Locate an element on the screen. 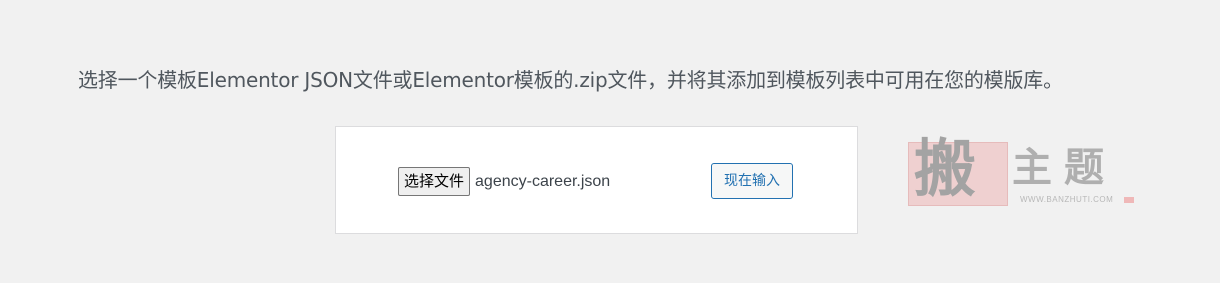 Image resolution: width=1220 pixels, height=283 pixels. watermark-text: 主题 is located at coordinates (1064, 167).